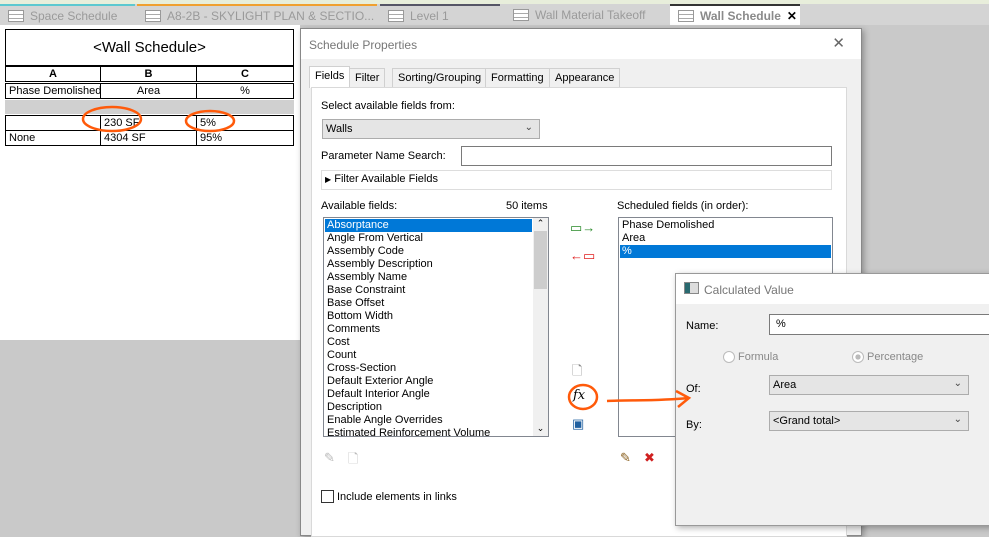 The width and height of the screenshot is (989, 537). I want to click on annotation-circle-fx, so click(583, 397).